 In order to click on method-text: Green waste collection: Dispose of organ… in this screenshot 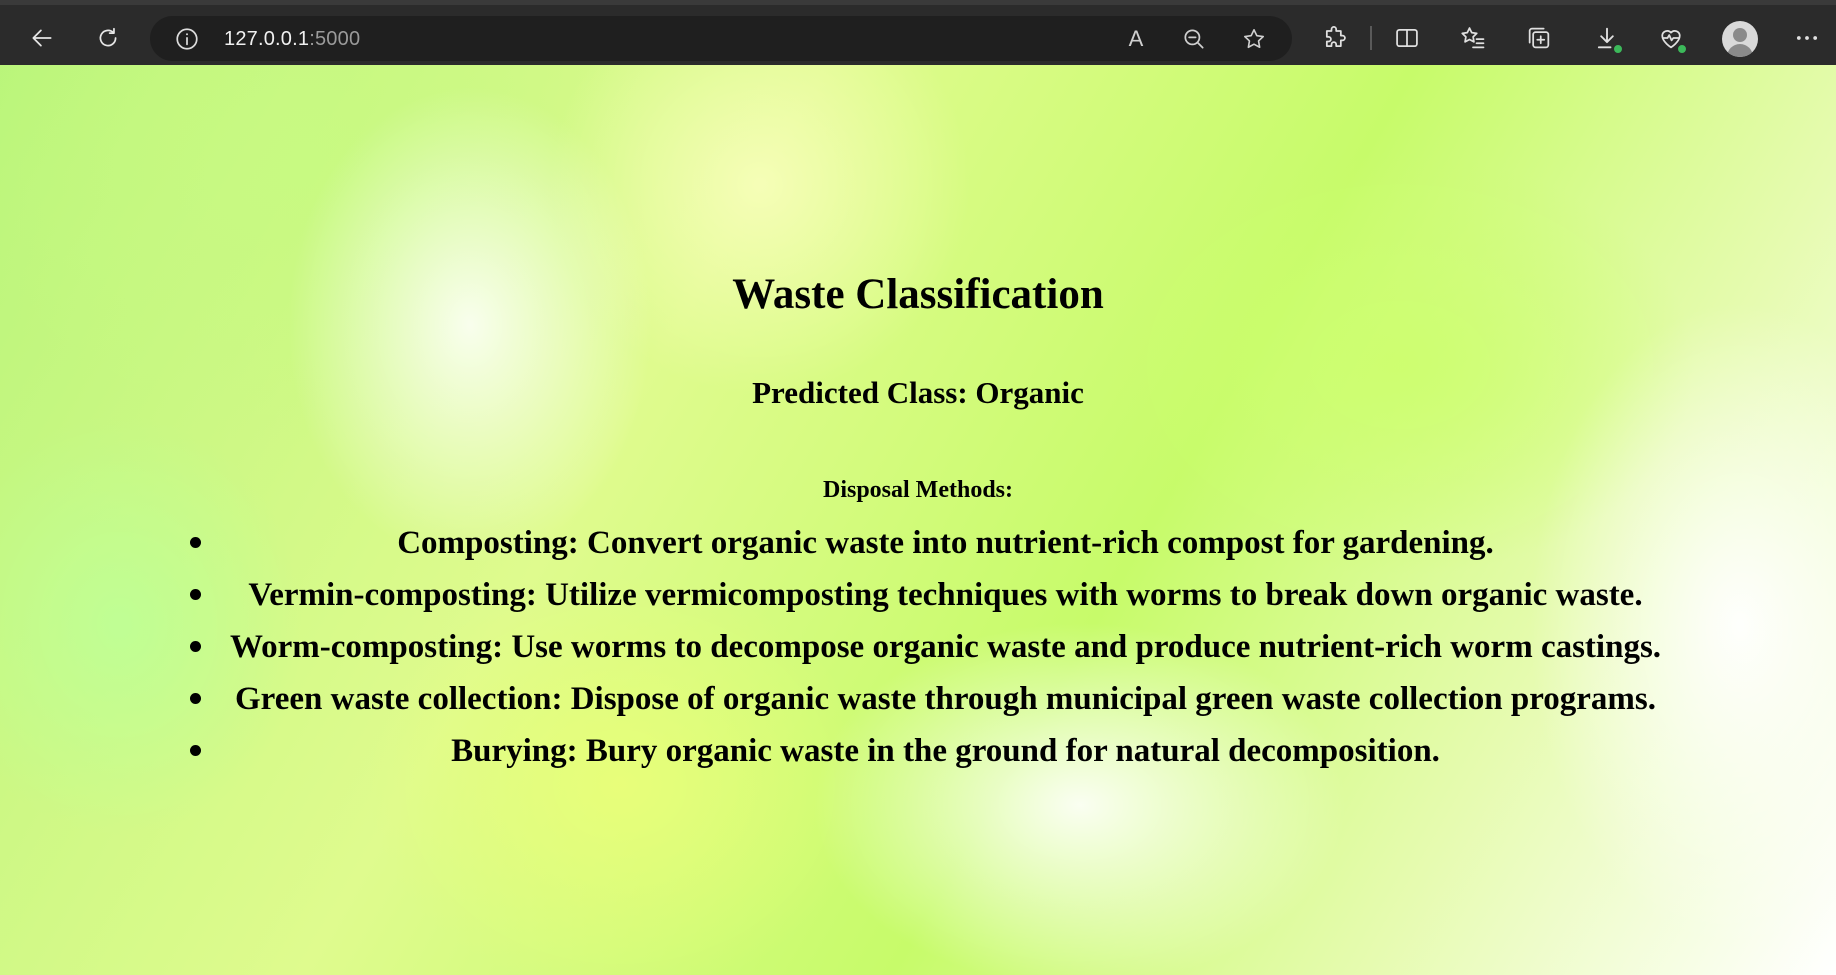, I will do `click(945, 699)`.